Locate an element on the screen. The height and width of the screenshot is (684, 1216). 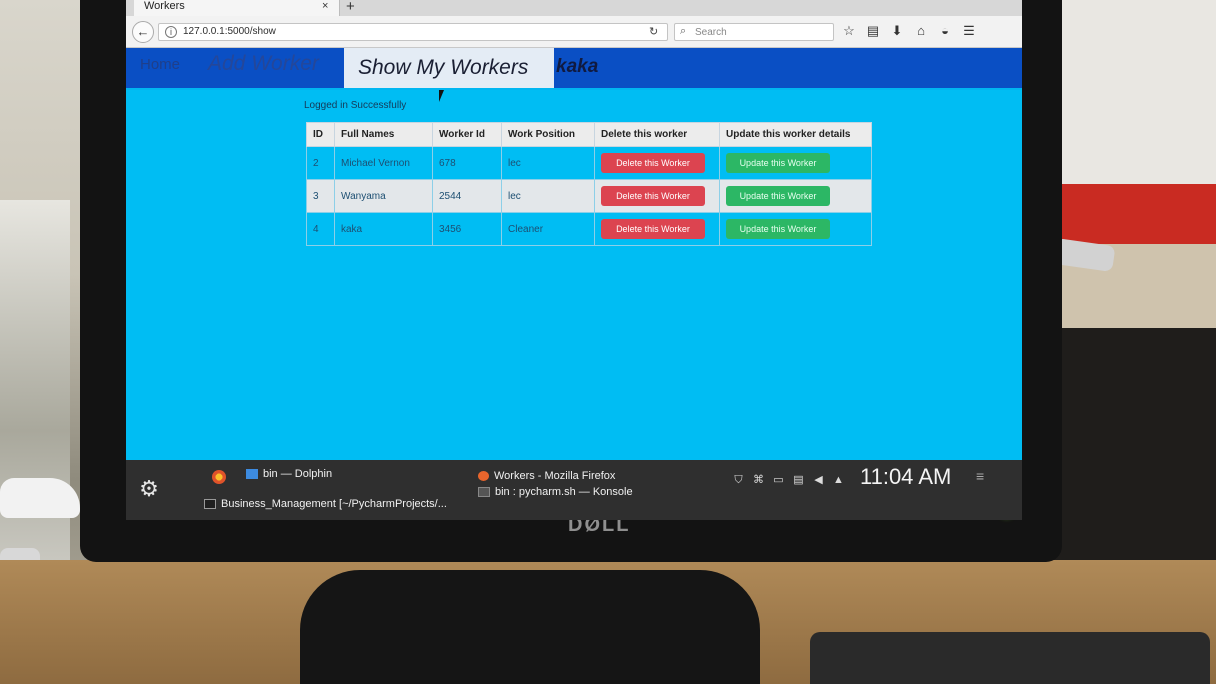
tray-expand-icon: ▲ is located at coordinates (838, 480).